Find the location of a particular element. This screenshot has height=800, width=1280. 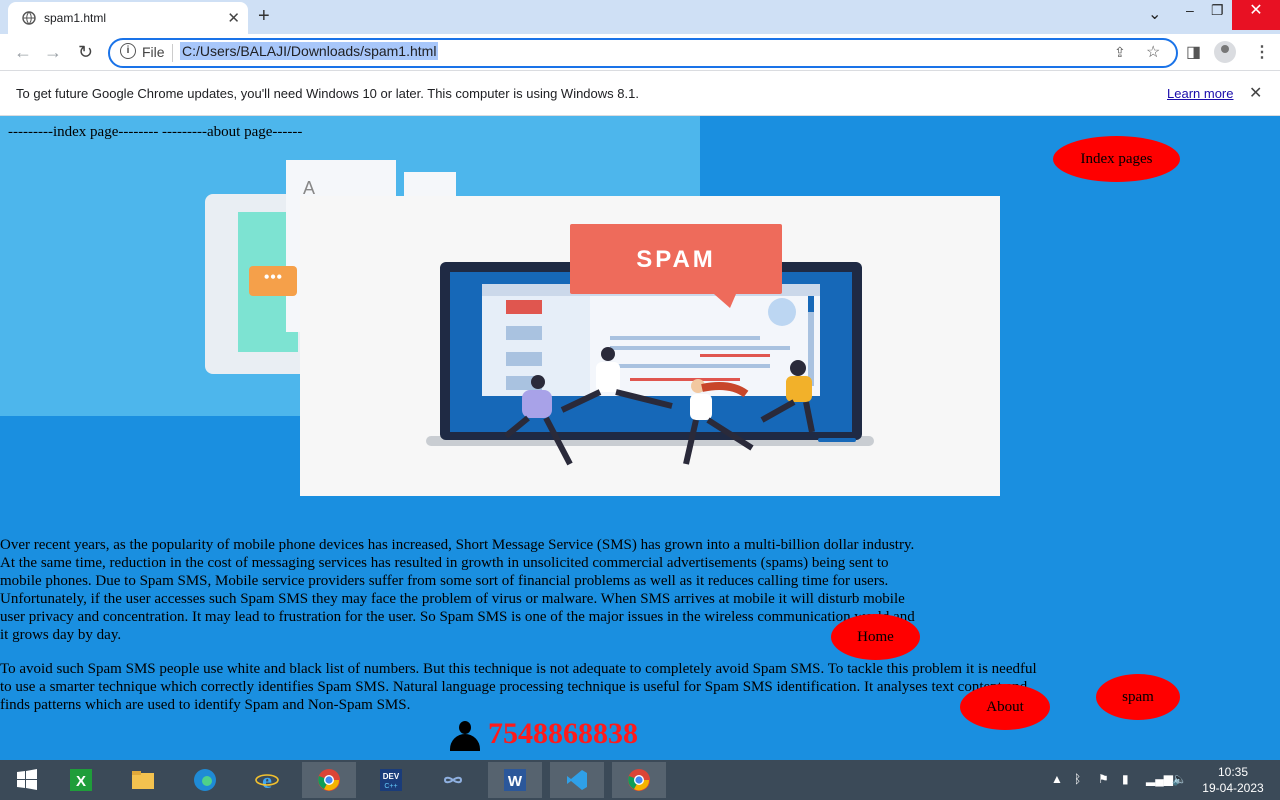

index-pages-button: Index pages is located at coordinates (1116, 159).